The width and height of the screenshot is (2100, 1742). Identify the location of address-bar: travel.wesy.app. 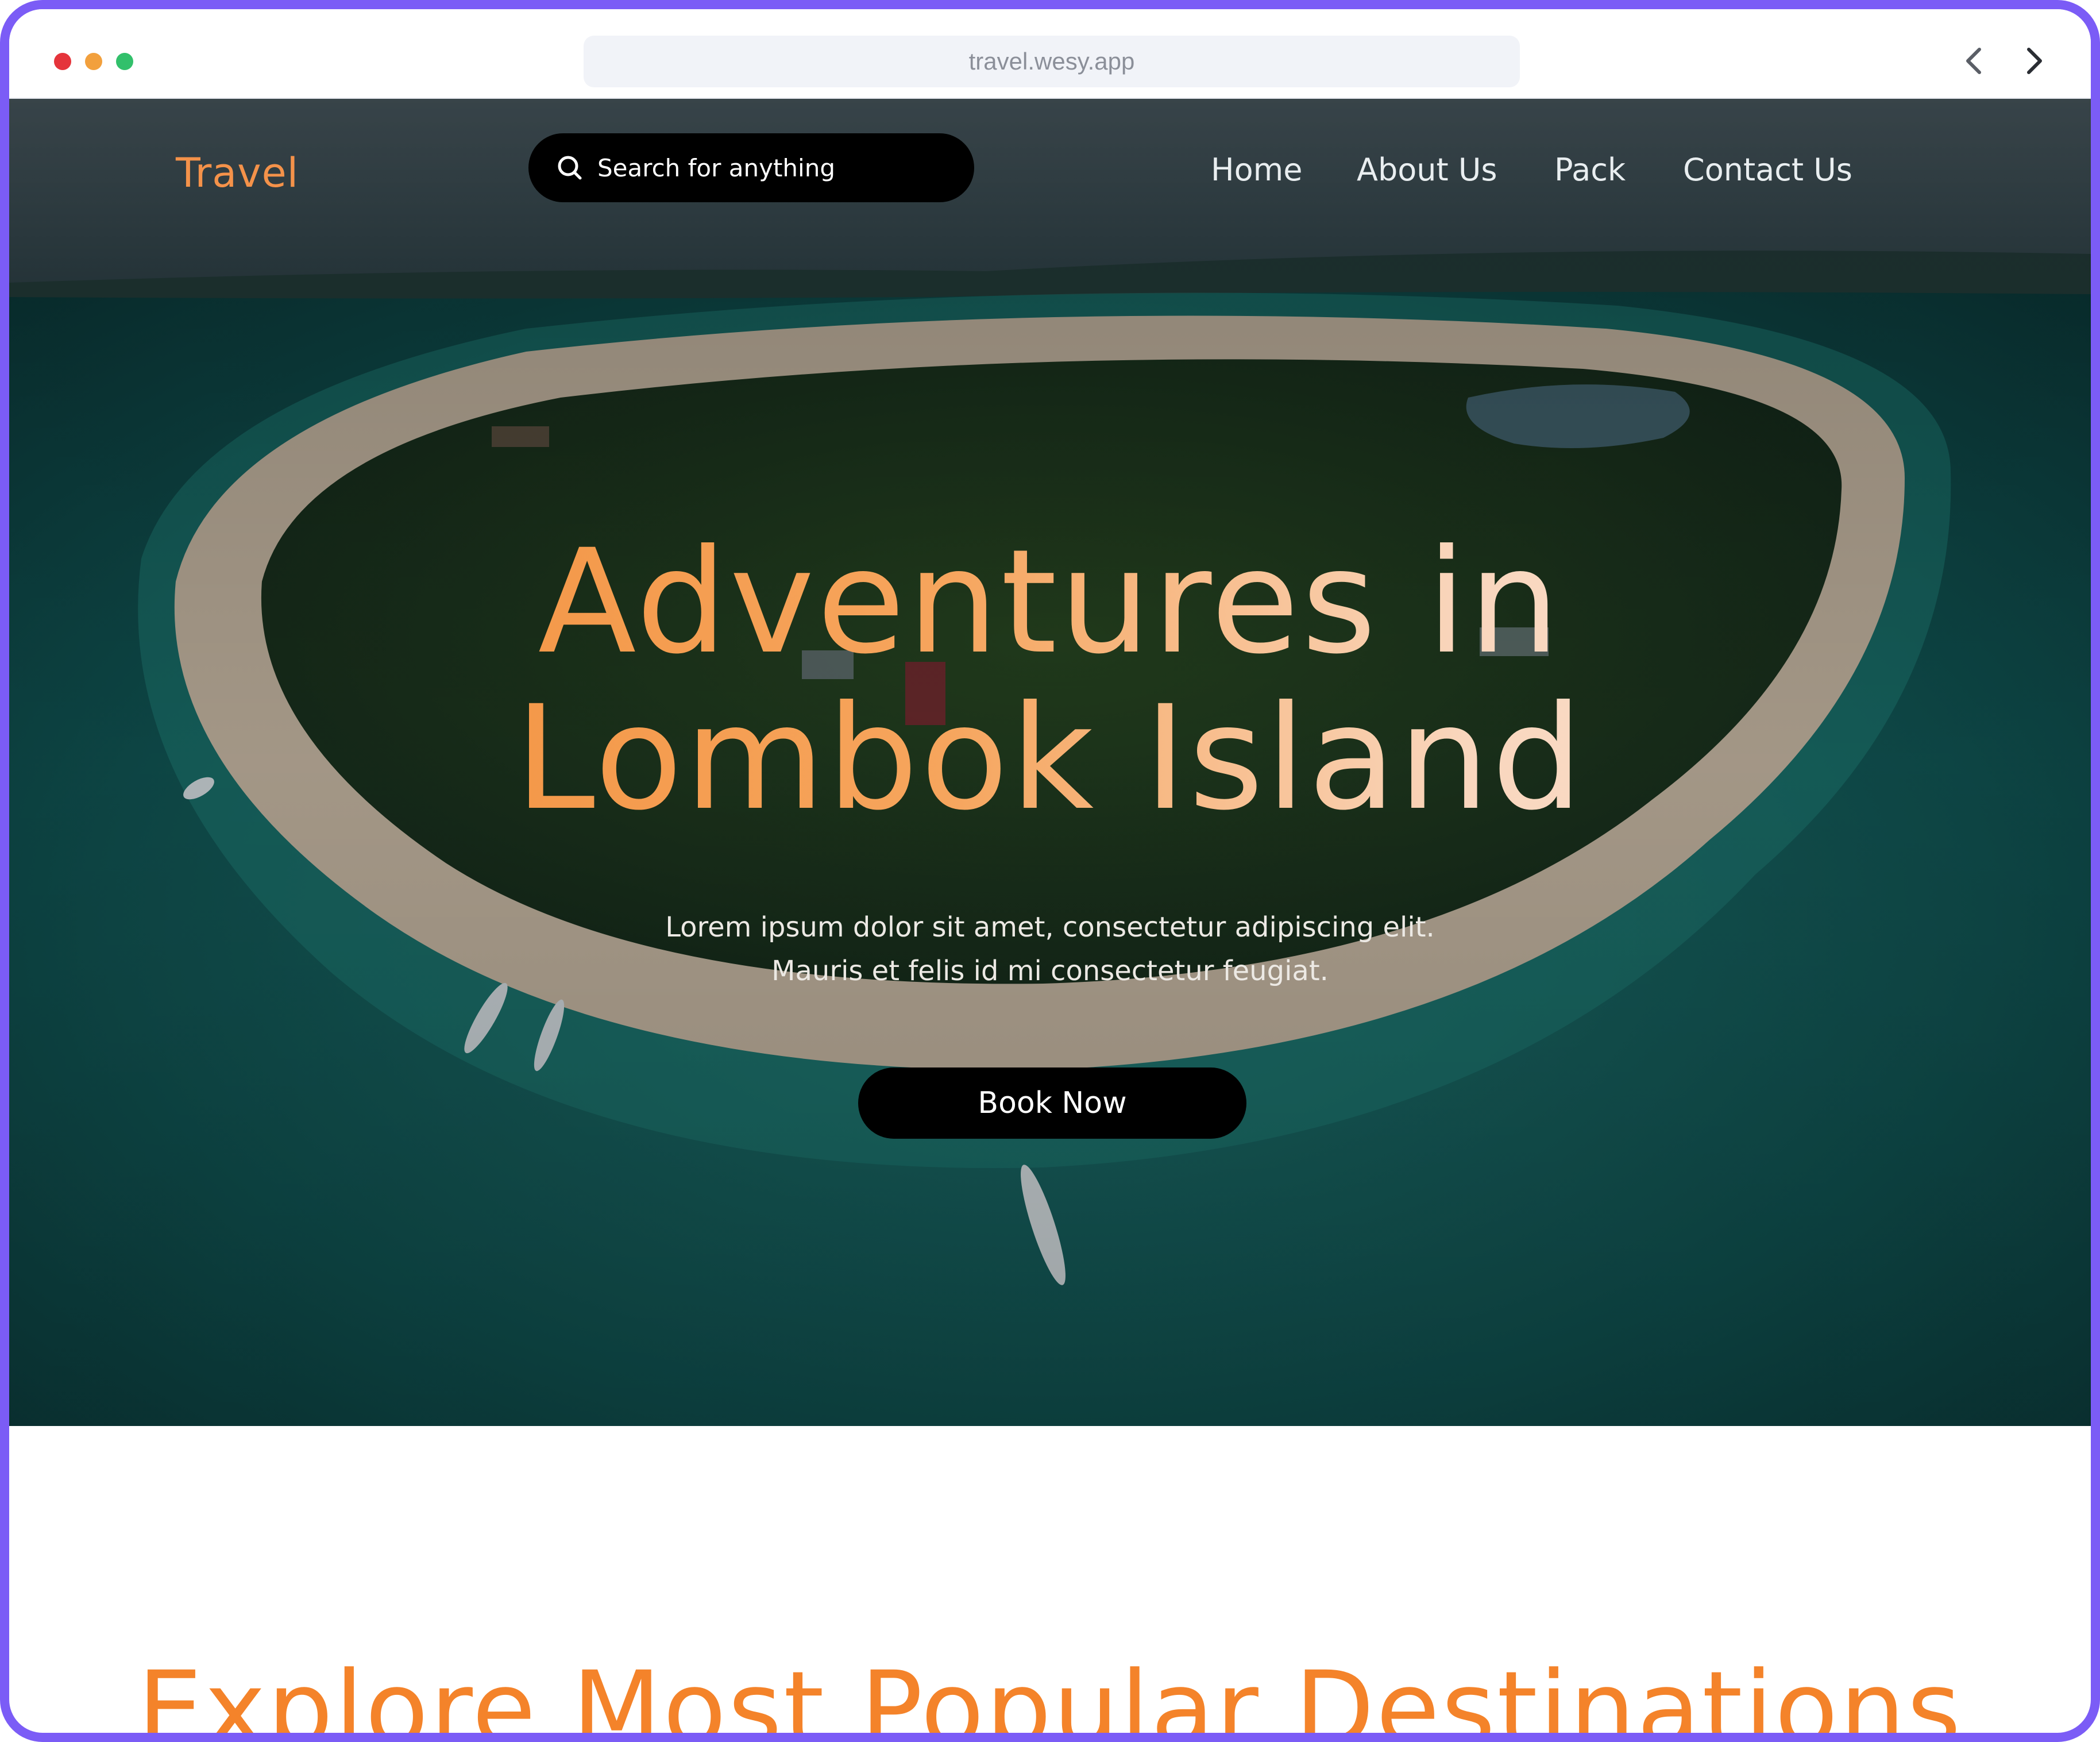
(1052, 61).